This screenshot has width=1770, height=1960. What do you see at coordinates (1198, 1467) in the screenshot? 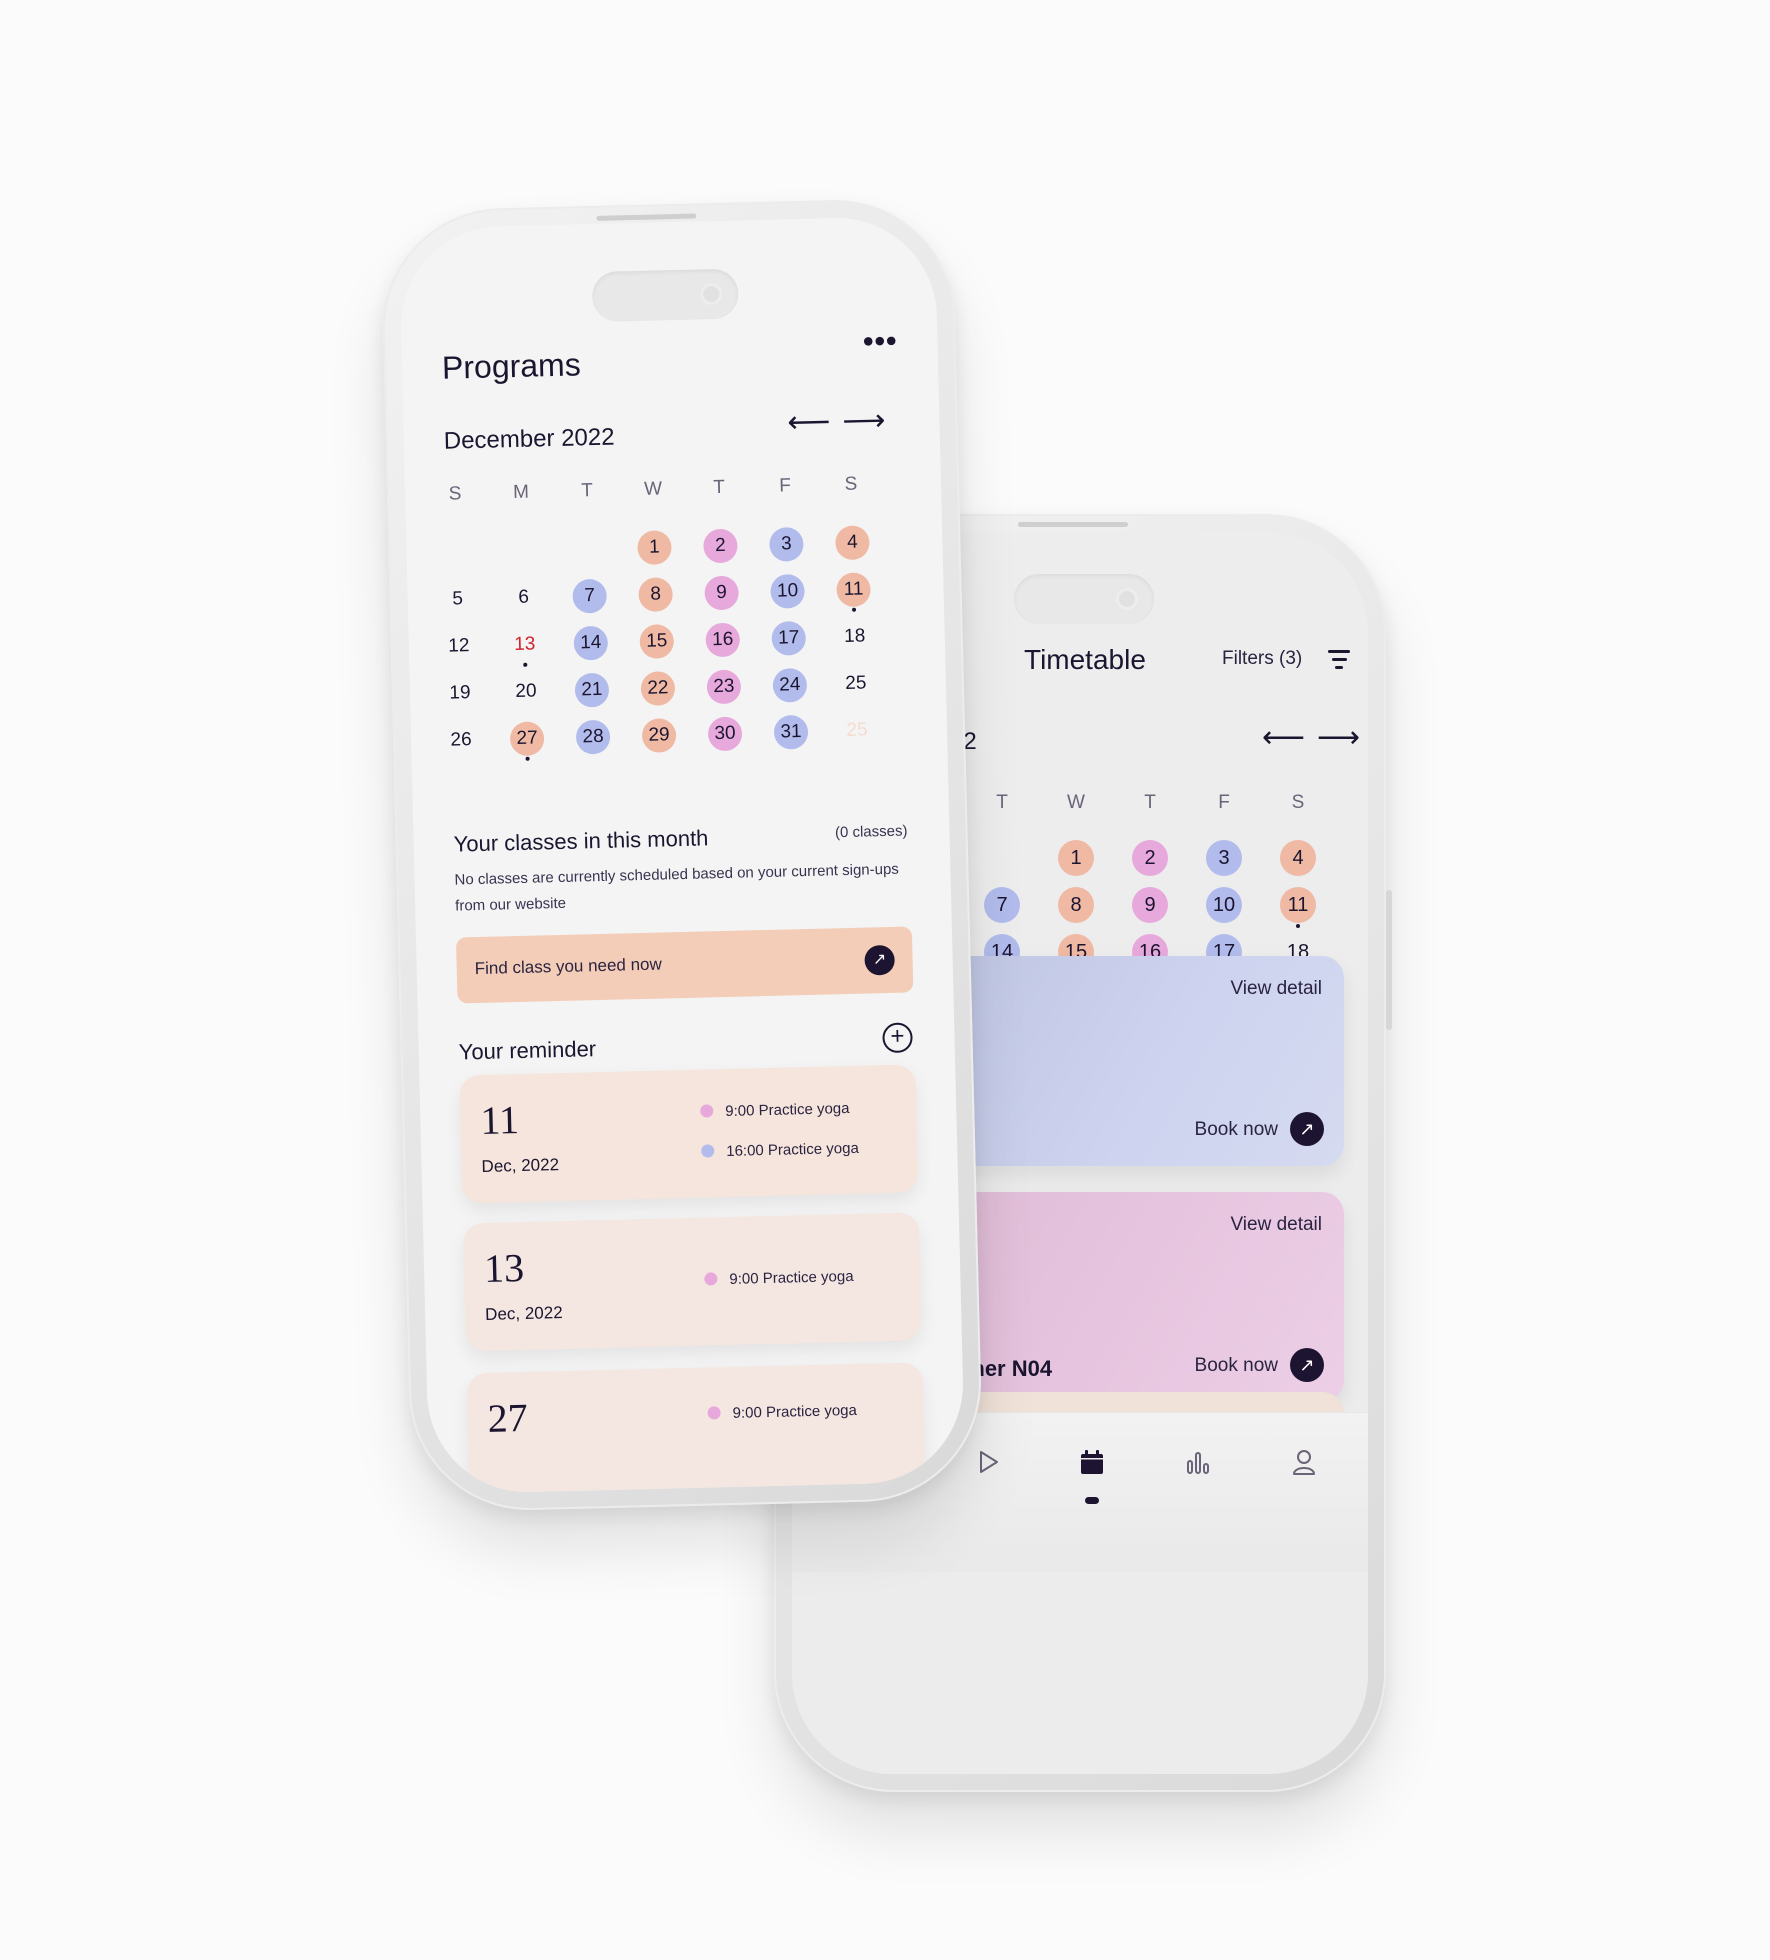
I see `bar-chart-icon` at bounding box center [1198, 1467].